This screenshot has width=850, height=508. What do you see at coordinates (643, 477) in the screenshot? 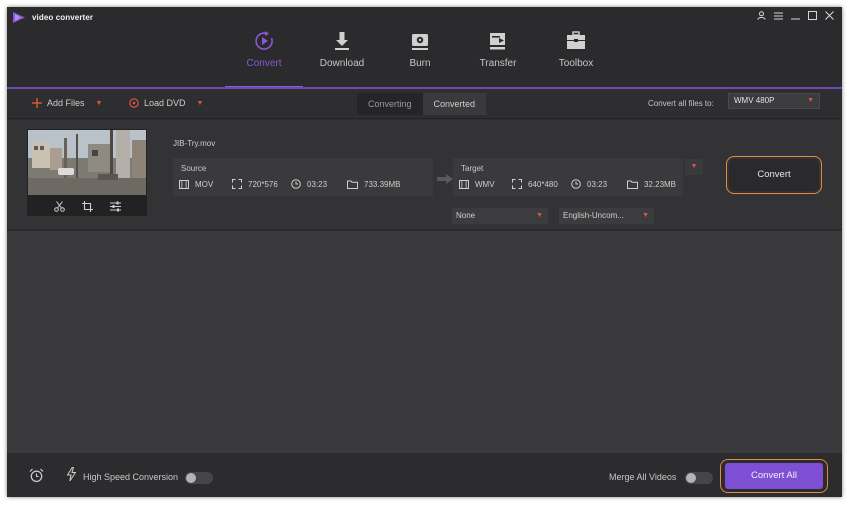
I see `merge-all-videos-label: Merge All Videos` at bounding box center [643, 477].